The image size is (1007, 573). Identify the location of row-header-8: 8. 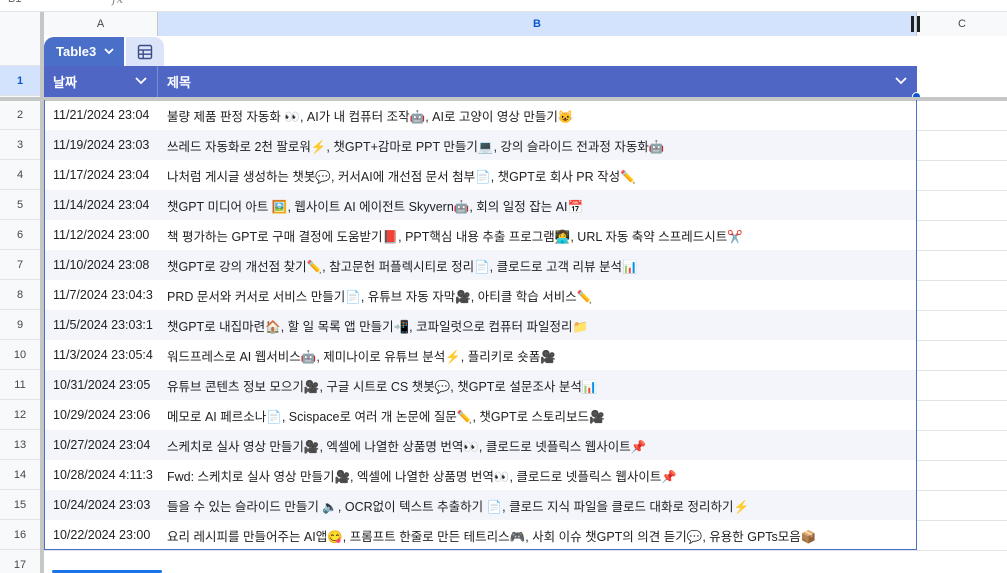
(20, 295).